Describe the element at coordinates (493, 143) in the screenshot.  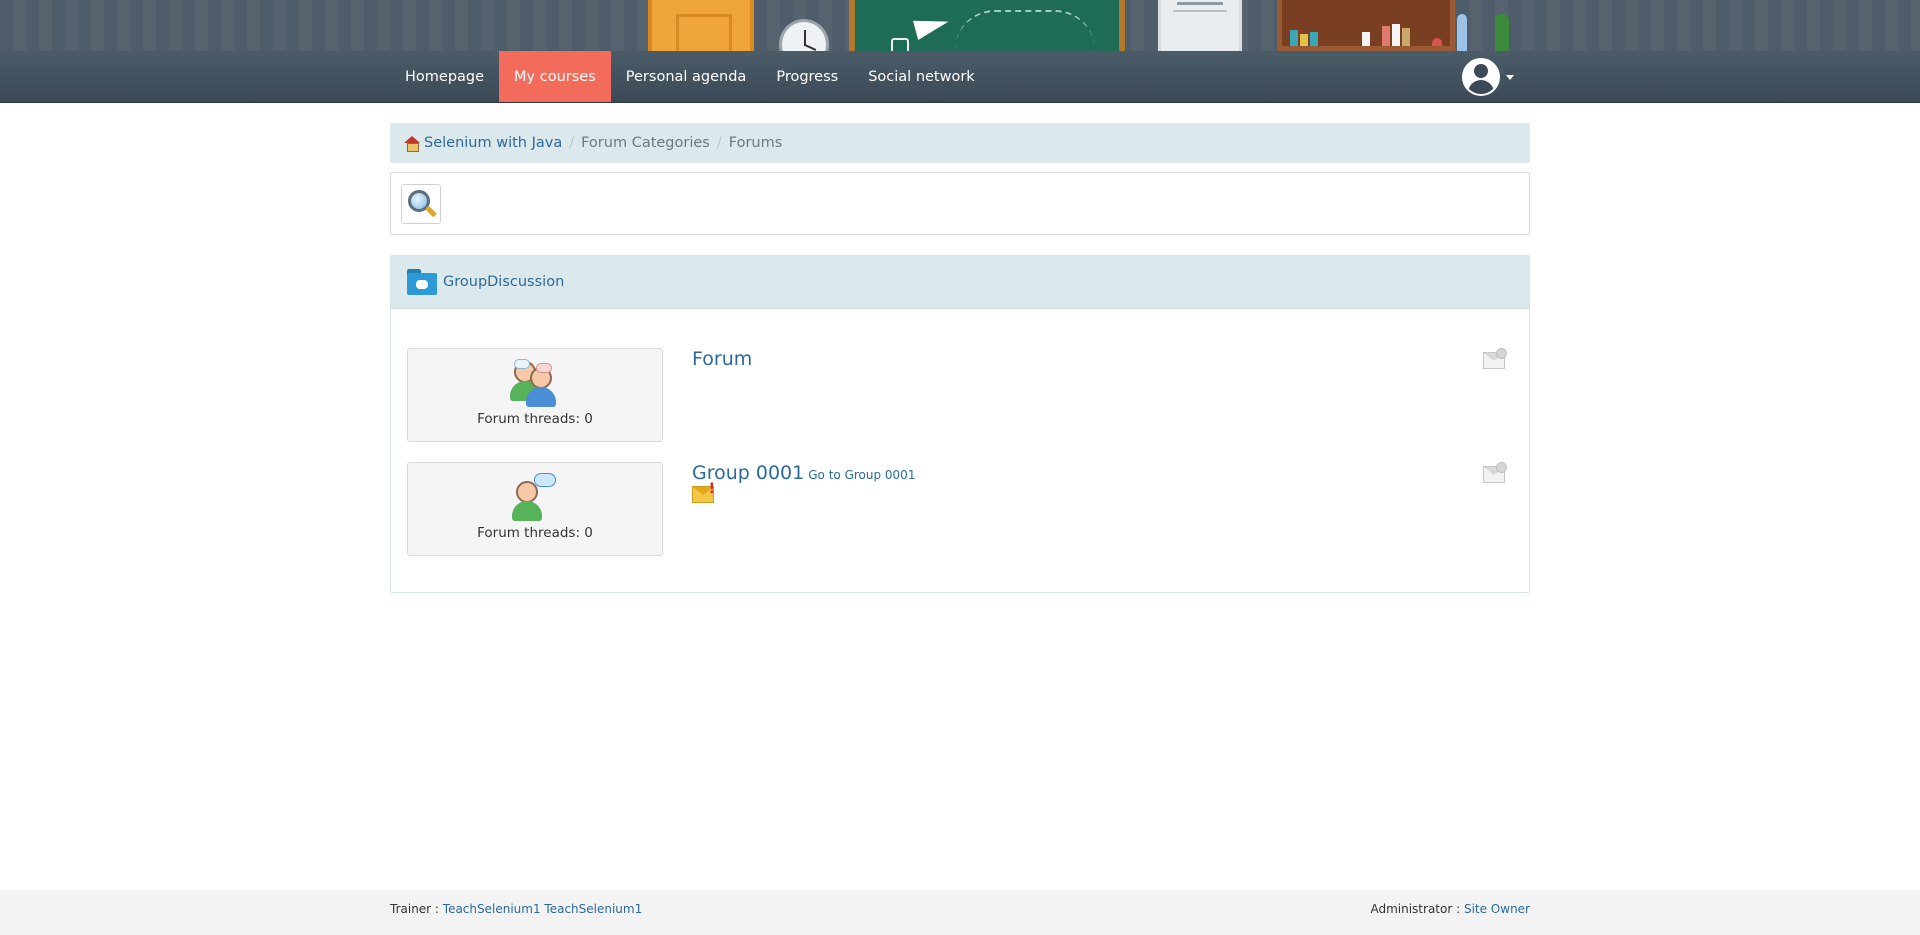
I see `breadcrumb-course: Selenium with Java` at that location.